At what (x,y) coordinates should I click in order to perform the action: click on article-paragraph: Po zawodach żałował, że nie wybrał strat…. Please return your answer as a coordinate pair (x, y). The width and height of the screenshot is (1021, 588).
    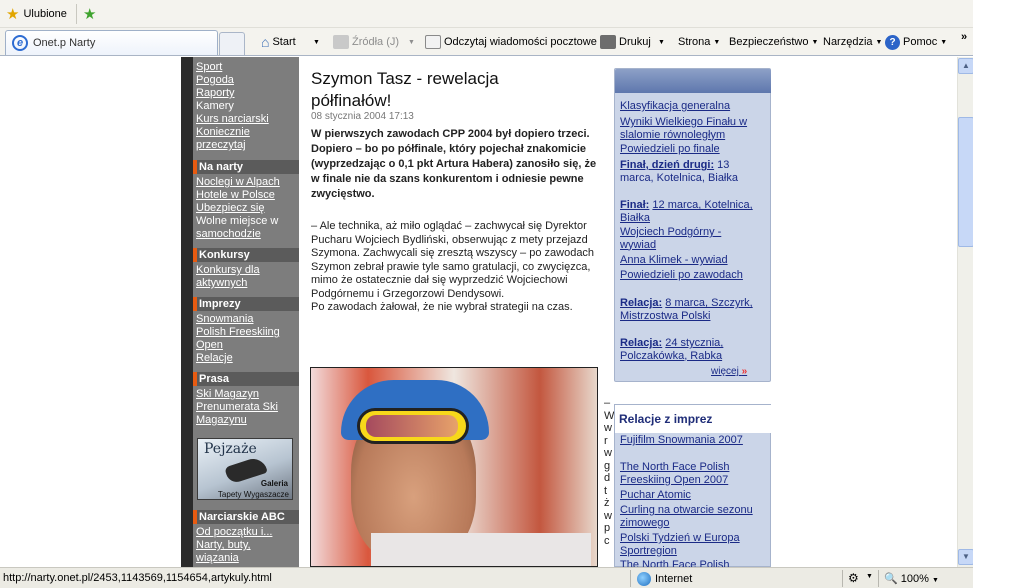
    Looking at the image, I should click on (442, 307).